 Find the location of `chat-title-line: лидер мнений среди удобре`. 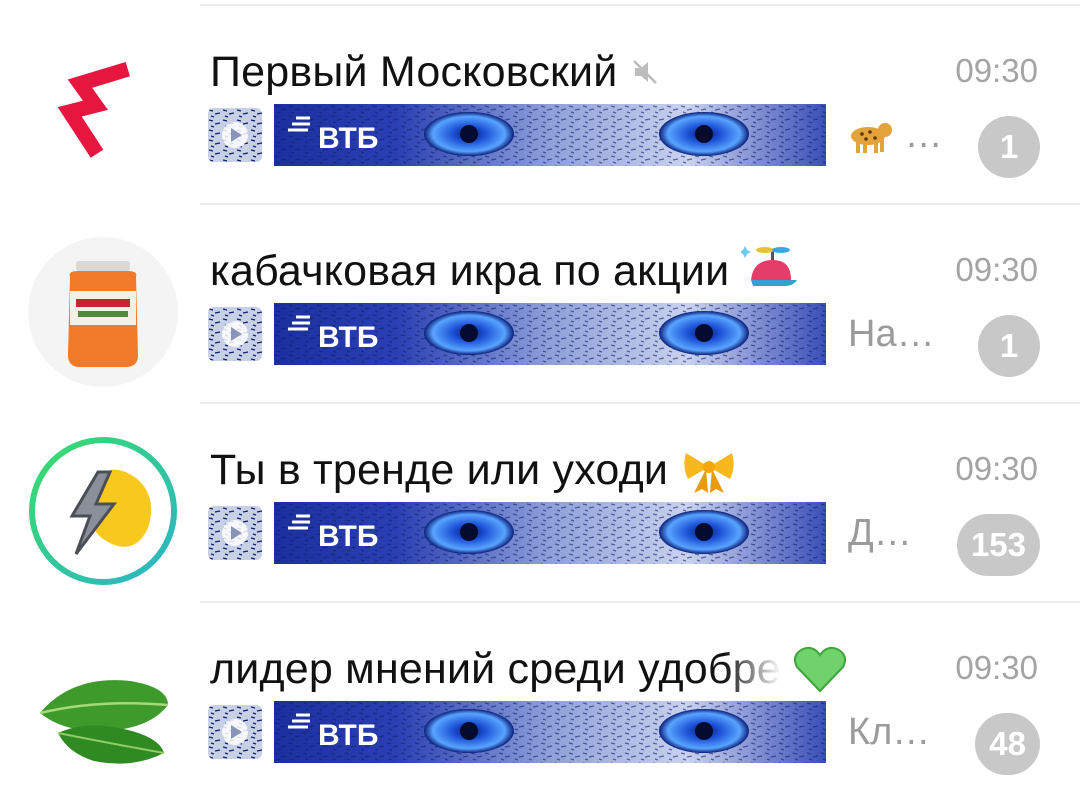

chat-title-line: лидер мнений среди удобре is located at coordinates (565, 669).